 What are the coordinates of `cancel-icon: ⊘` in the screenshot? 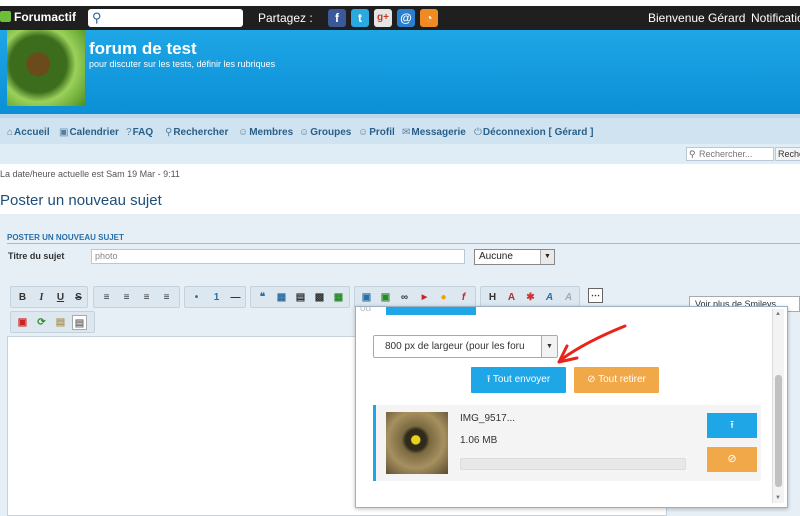 It's located at (732, 459).